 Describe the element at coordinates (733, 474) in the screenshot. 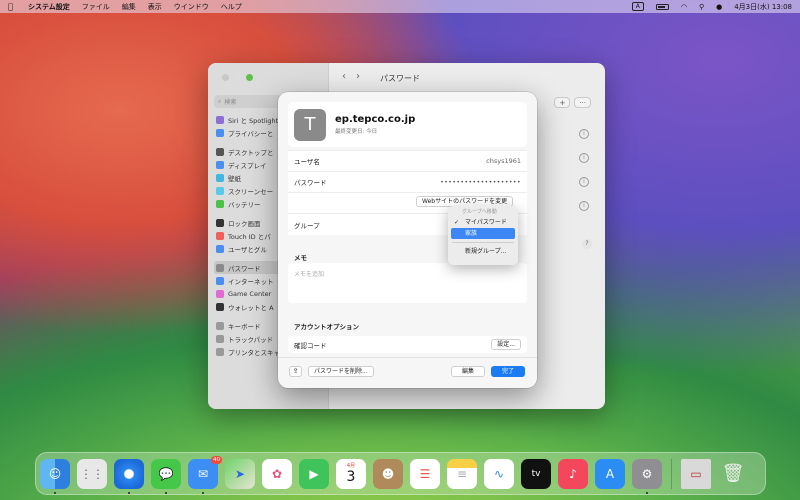

I see `trash-icon: 🗑` at that location.